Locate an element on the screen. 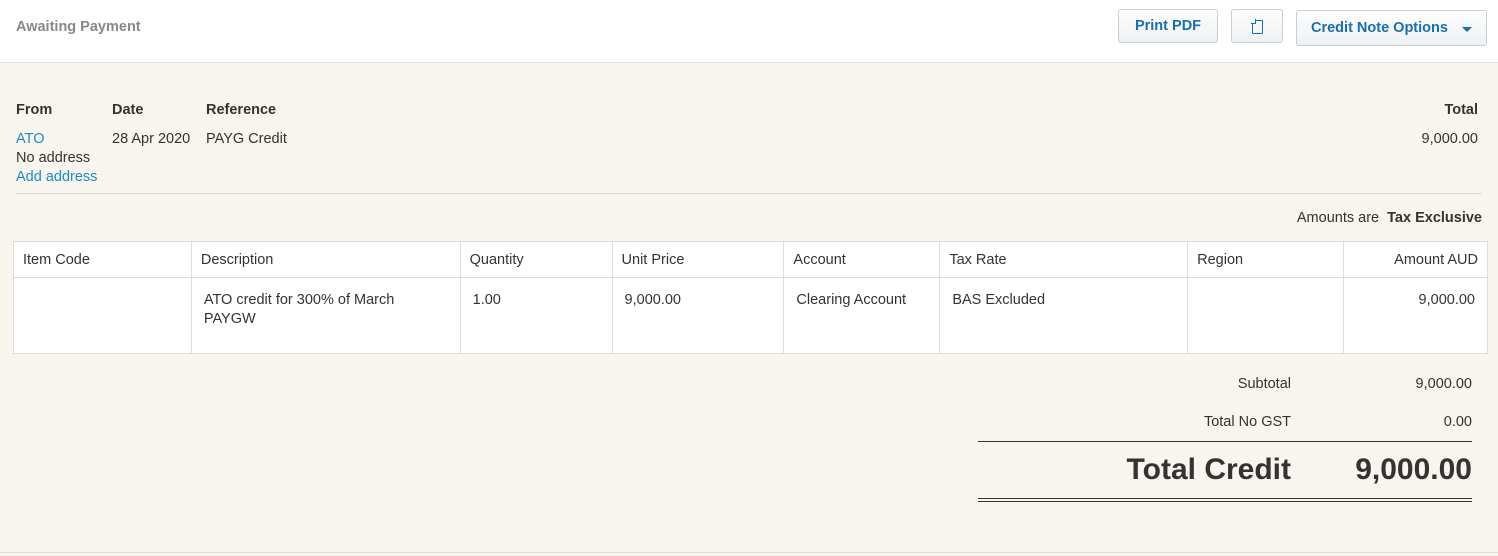  copy-icon is located at coordinates (1257, 26).